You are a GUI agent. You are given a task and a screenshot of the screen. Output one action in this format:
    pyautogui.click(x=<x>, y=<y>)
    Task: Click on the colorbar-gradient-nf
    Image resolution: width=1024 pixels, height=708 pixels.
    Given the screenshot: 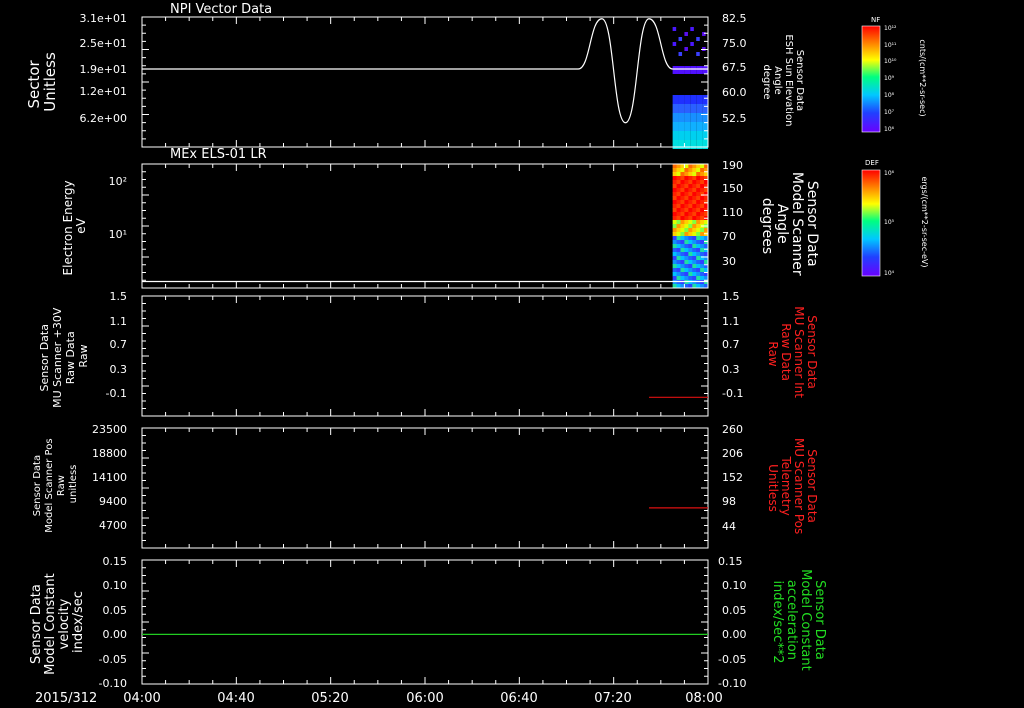 What is the action you would take?
    pyautogui.click(x=871, y=79)
    